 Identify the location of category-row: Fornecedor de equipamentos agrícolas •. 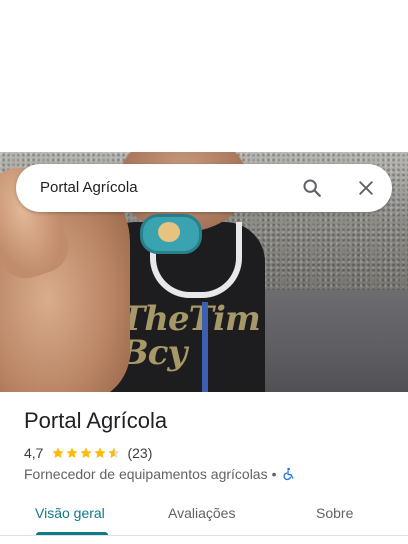
(159, 474).